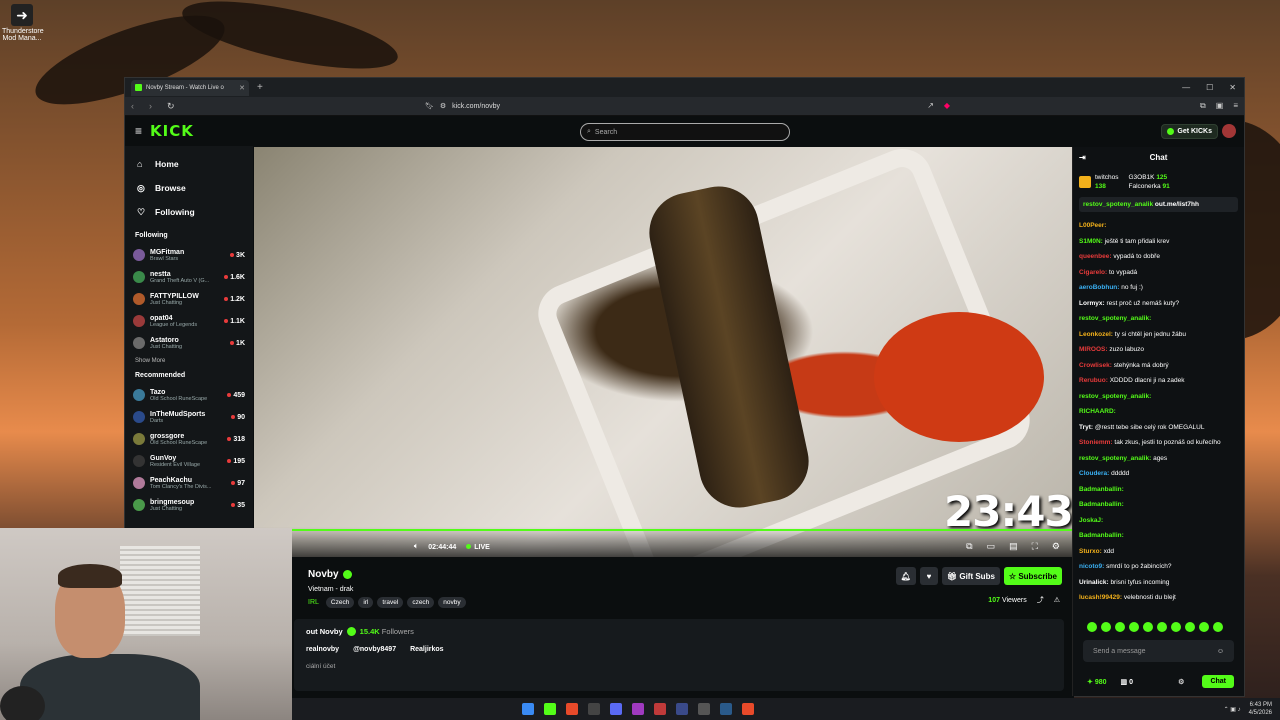 The height and width of the screenshot is (720, 1280). Describe the element at coordinates (928, 576) in the screenshot. I see `follow-heart-button: ♥` at that location.